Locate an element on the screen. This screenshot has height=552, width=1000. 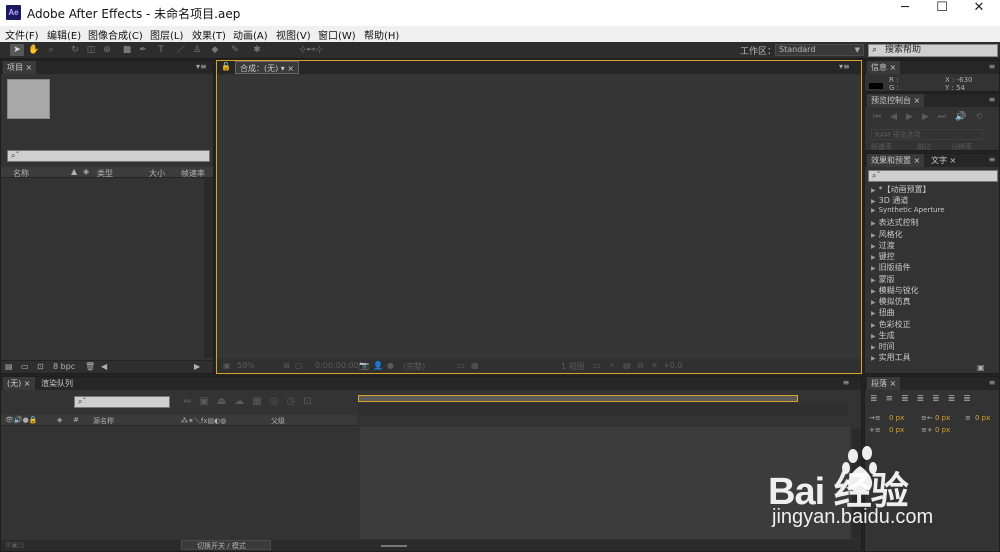
scroll-right-icon: ▶ is located at coordinates (197, 366).